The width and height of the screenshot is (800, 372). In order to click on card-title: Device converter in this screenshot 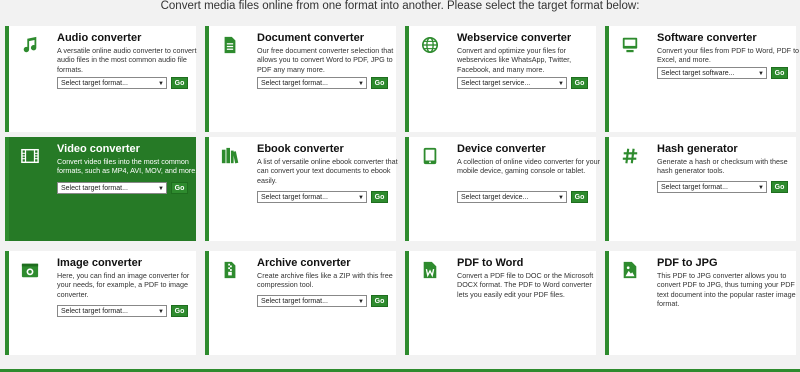, I will do `click(501, 149)`.